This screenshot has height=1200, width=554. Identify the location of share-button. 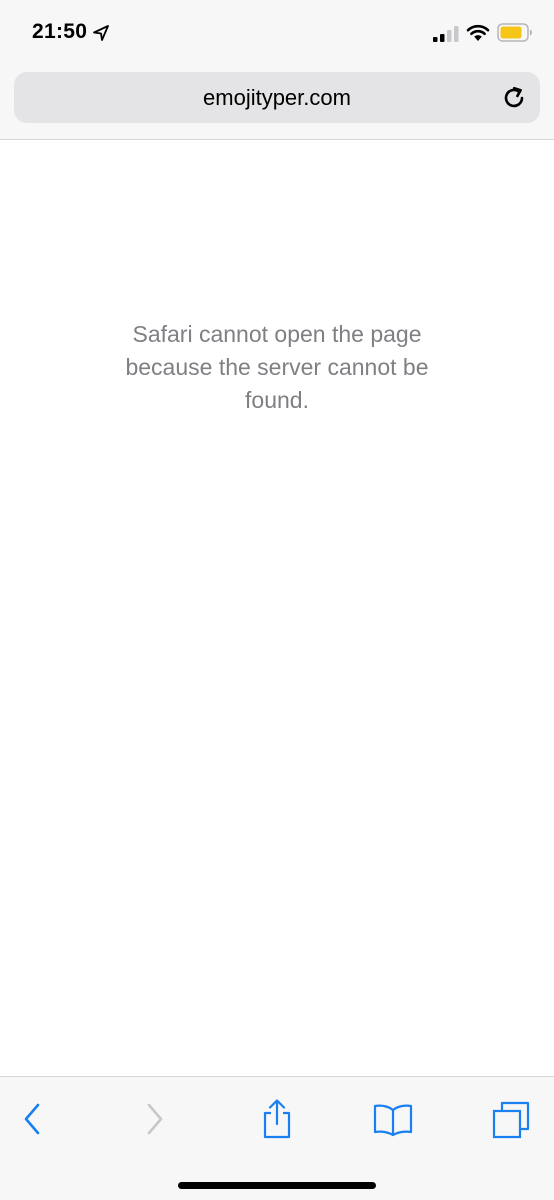
(277, 1119).